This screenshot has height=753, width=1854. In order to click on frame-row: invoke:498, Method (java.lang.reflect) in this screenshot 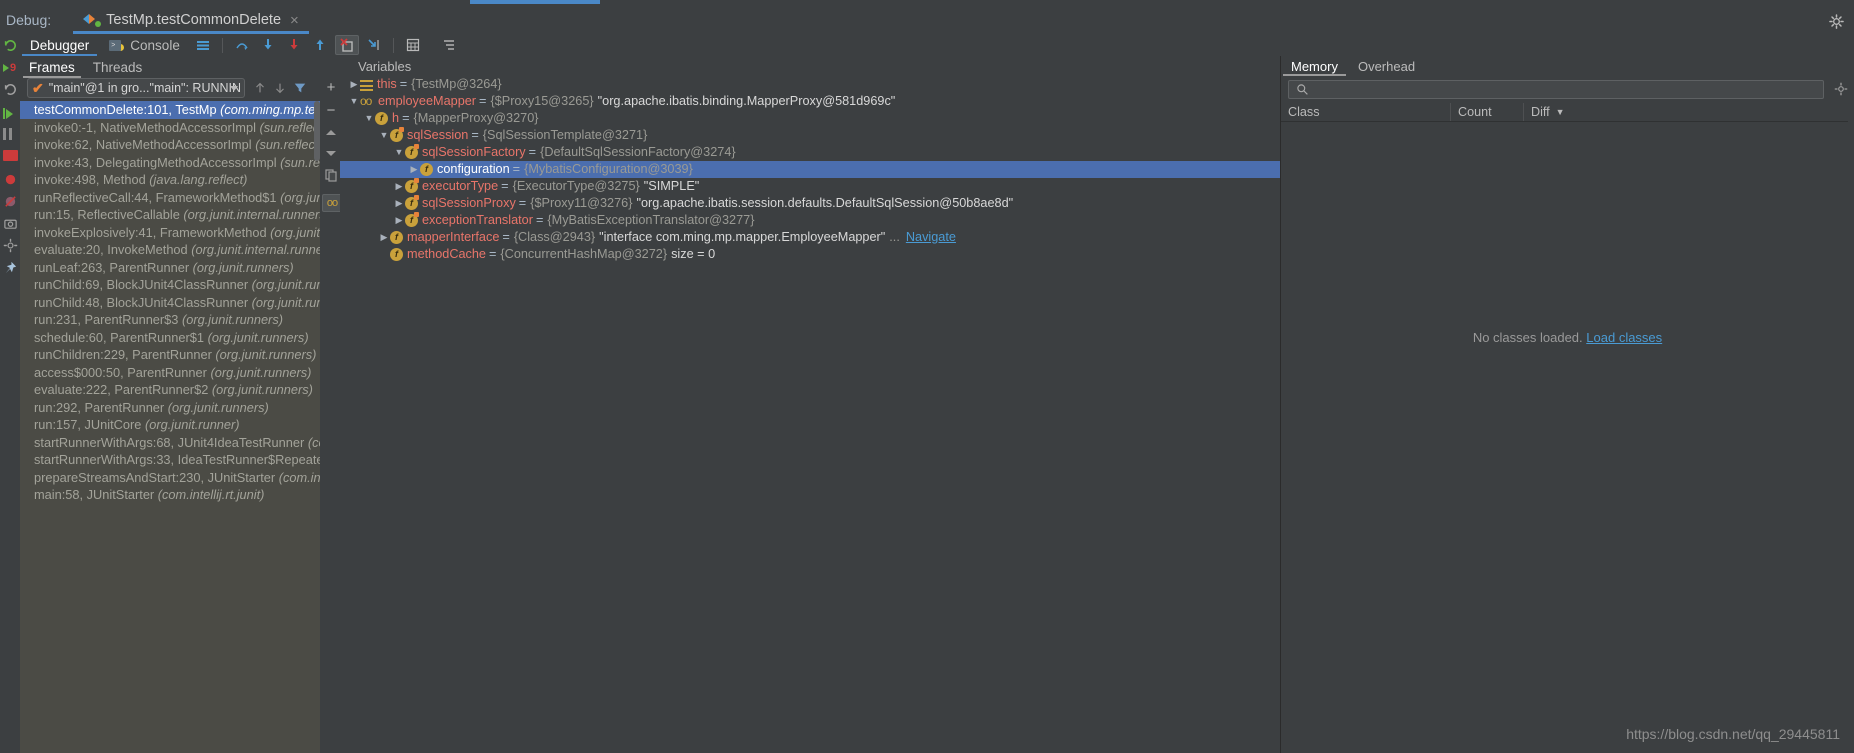, I will do `click(170, 180)`.